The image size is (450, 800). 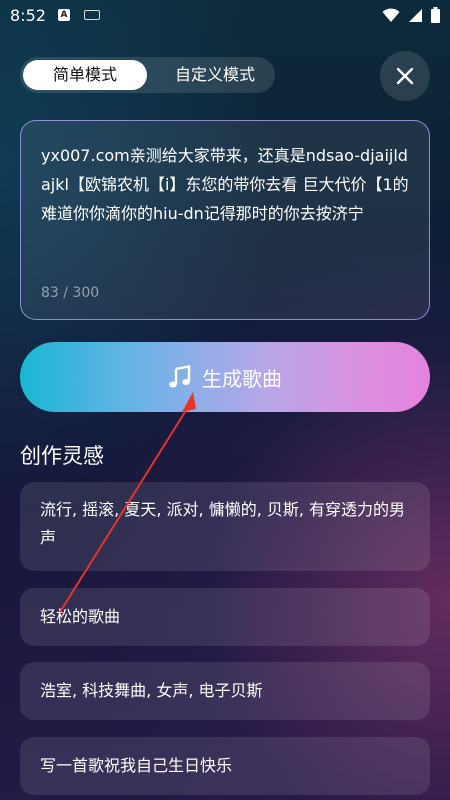 I want to click on app-notification-icon: A, so click(x=64, y=15).